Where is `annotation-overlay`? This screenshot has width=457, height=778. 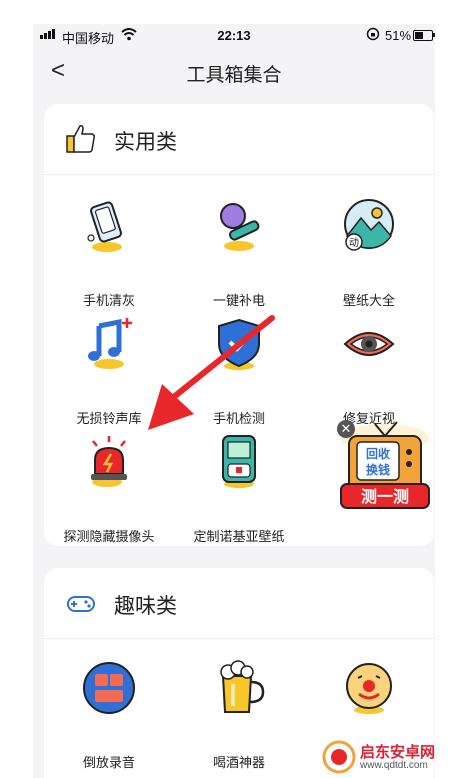 annotation-overlay is located at coordinates (211, 372).